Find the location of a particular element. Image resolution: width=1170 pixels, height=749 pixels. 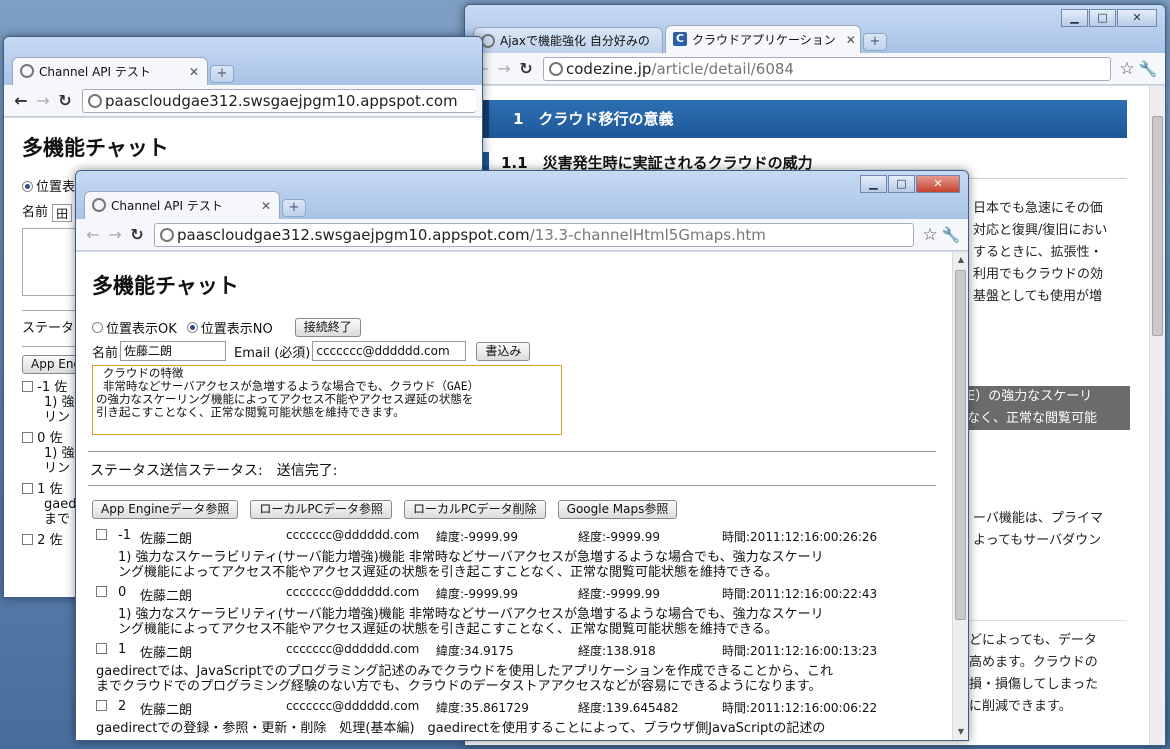

radio-position-ok is located at coordinates (97, 327).